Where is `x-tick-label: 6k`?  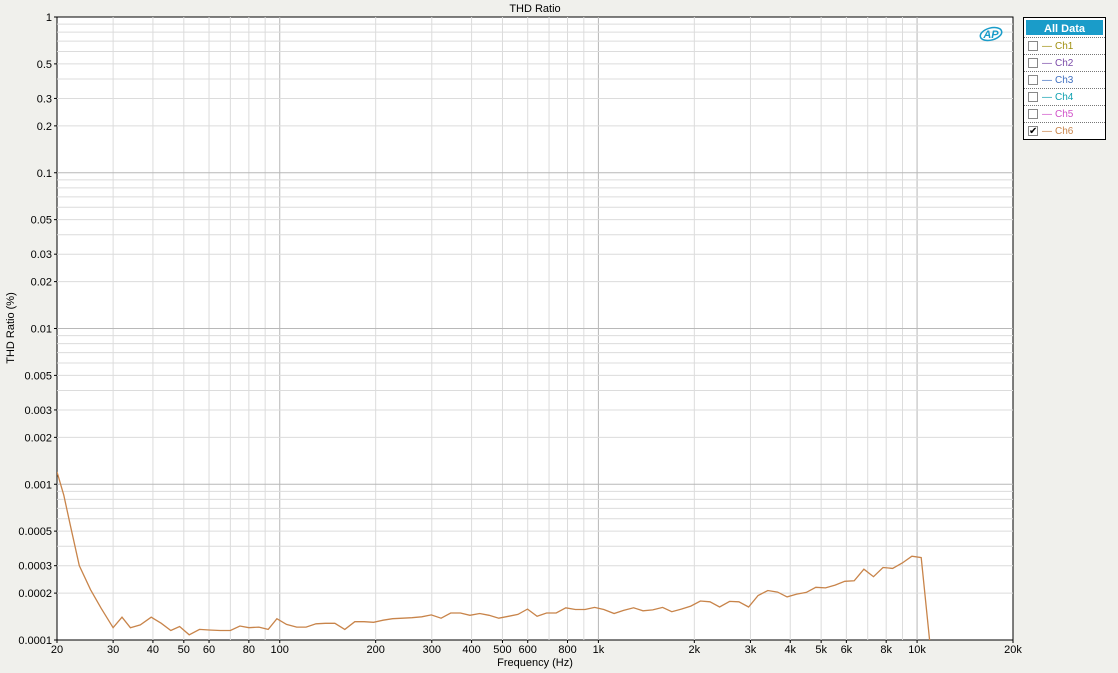
x-tick-label: 6k is located at coordinates (847, 650).